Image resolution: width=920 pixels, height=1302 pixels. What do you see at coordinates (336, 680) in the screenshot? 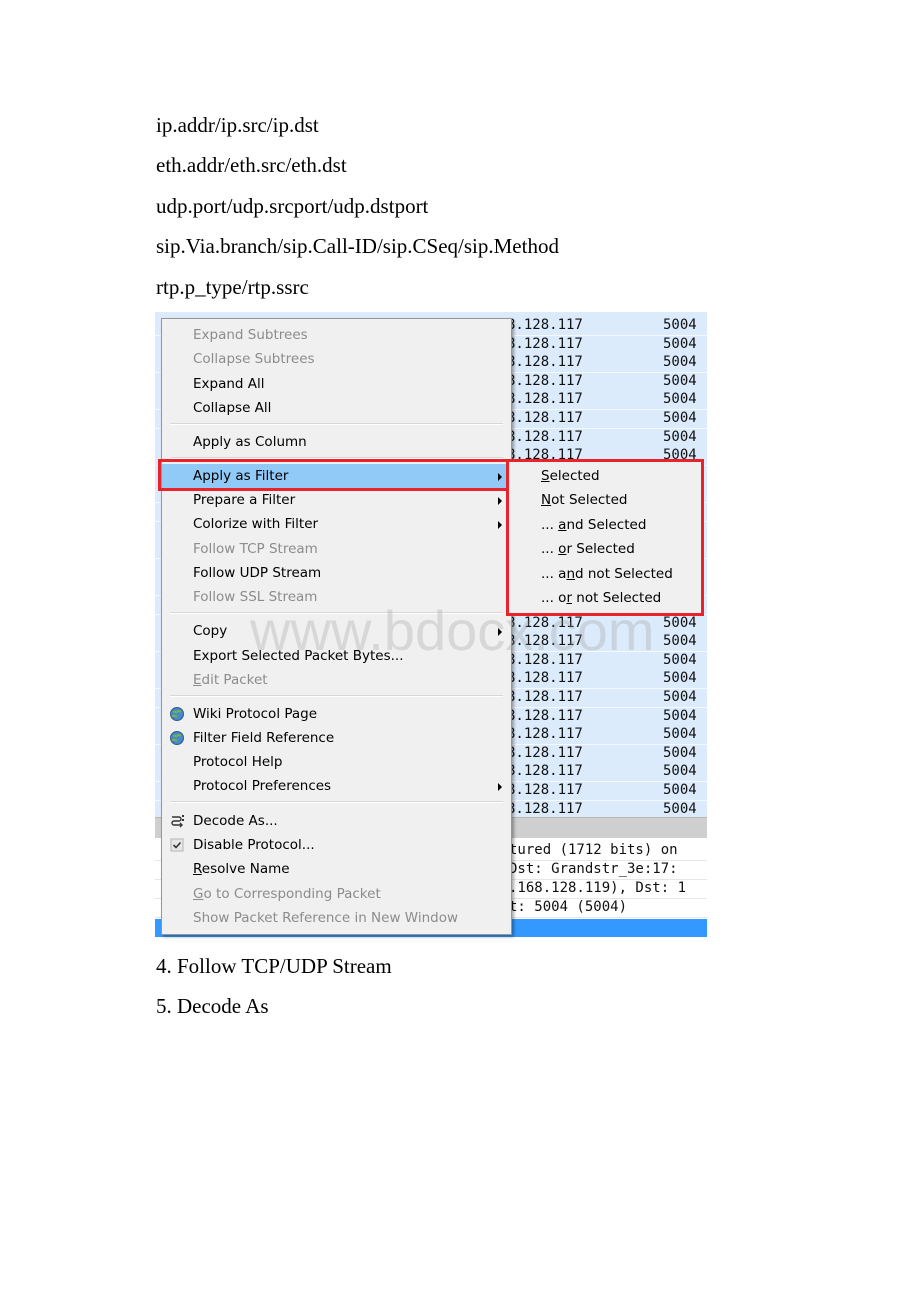
I see `menu-item-edit-packet: Edit Packet` at bounding box center [336, 680].